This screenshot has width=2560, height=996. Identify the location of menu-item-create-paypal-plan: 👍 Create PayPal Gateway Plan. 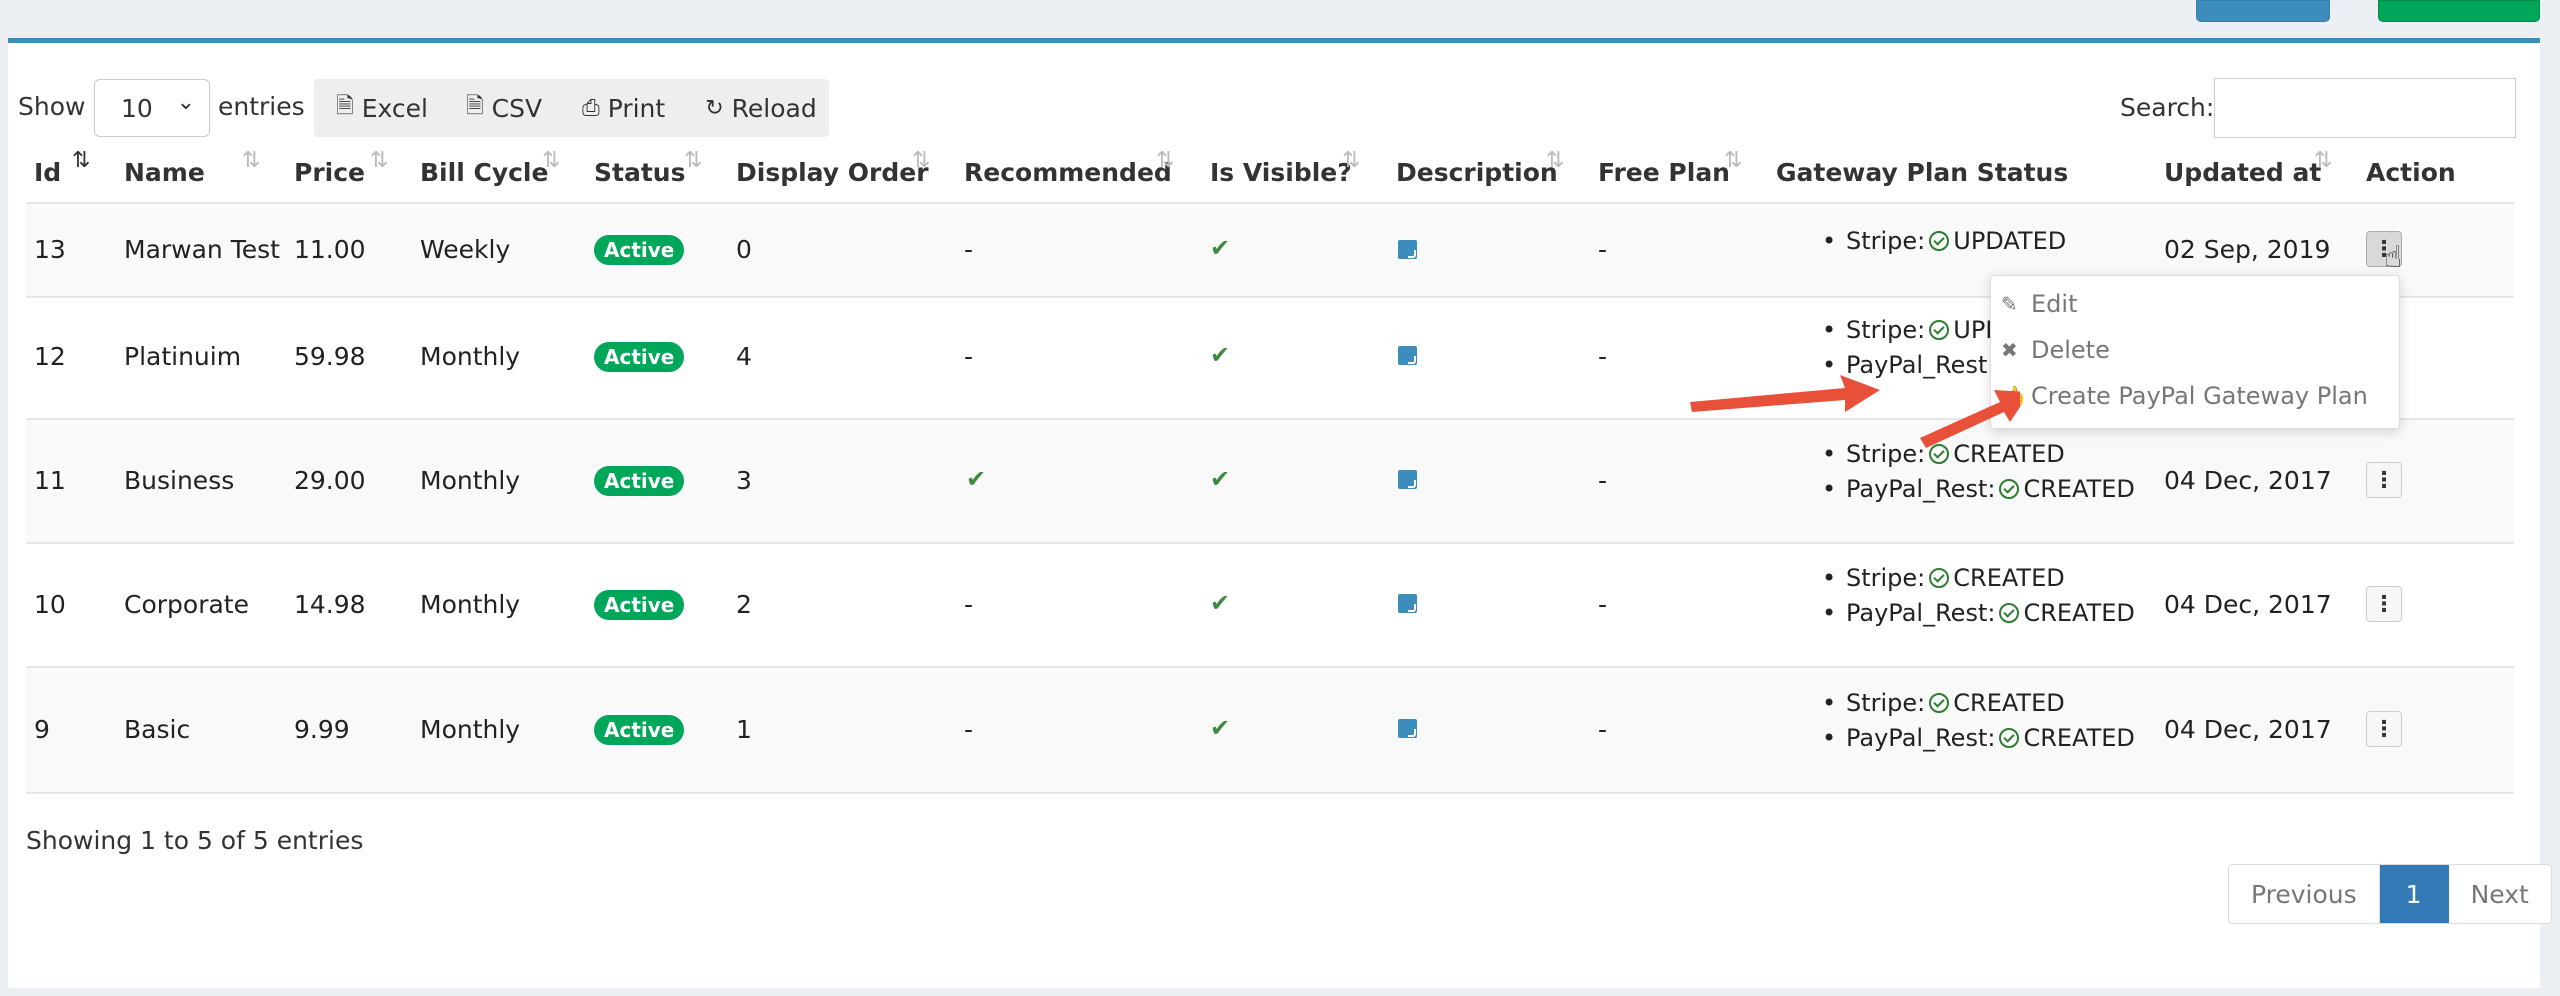
(2184, 396).